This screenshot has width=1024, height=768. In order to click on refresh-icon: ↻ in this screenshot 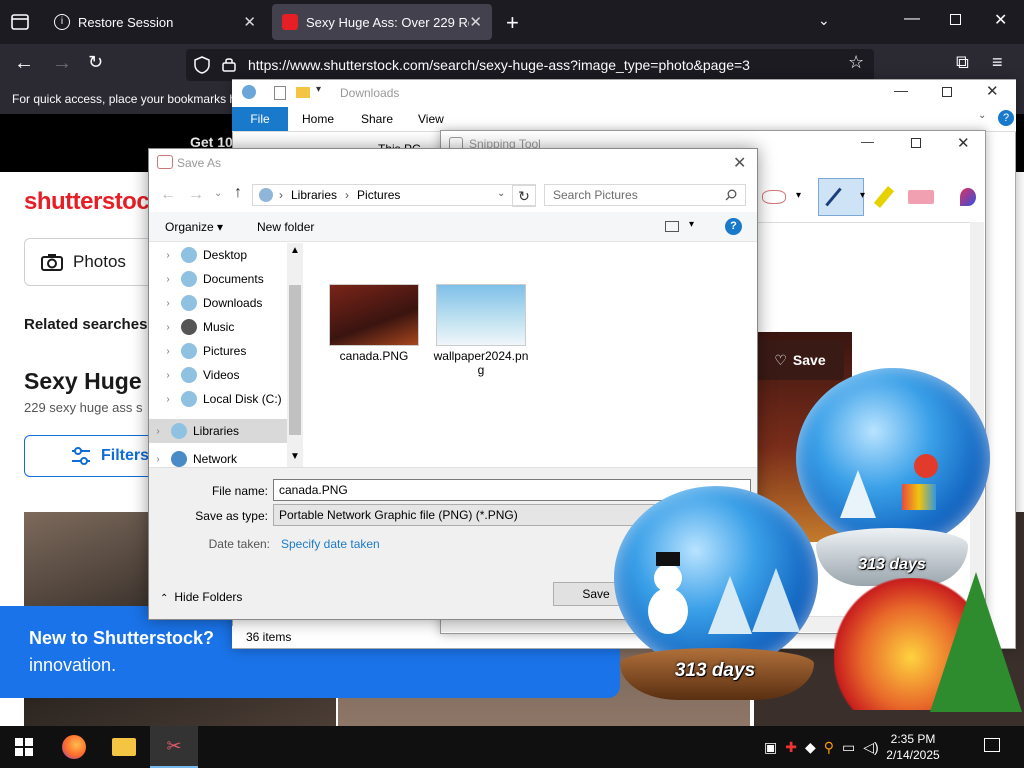, I will do `click(524, 196)`.